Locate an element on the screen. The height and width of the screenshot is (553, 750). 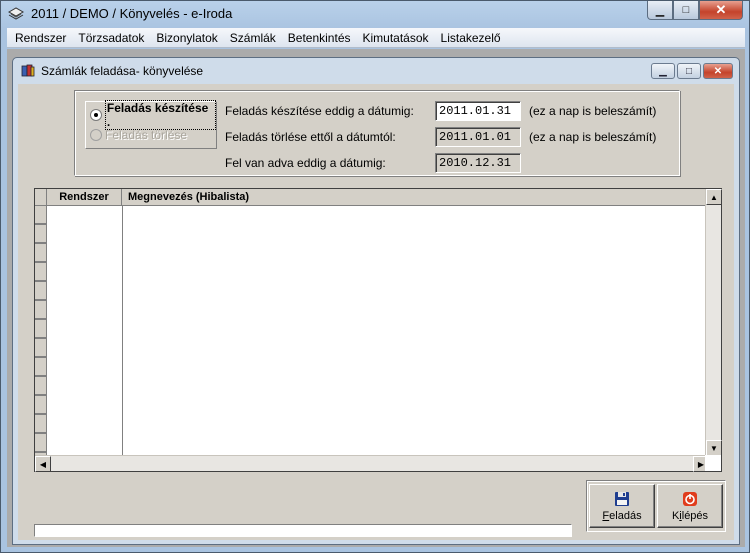
submit-posting-button: Feladás is located at coordinates (622, 506).